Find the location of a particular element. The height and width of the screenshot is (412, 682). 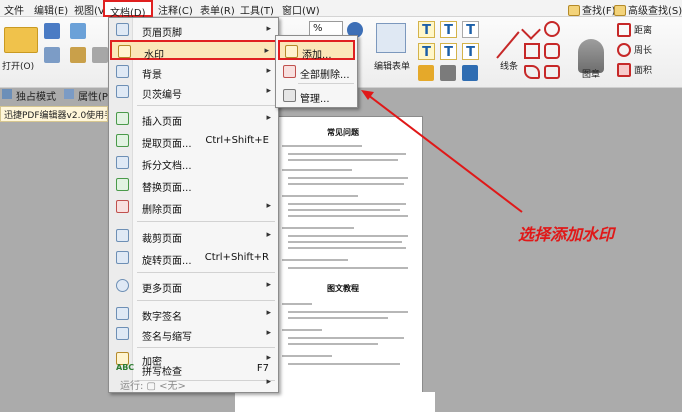

menu-item-crop-pages: 裁剪页面 ▸ is located at coordinates (193, 236).